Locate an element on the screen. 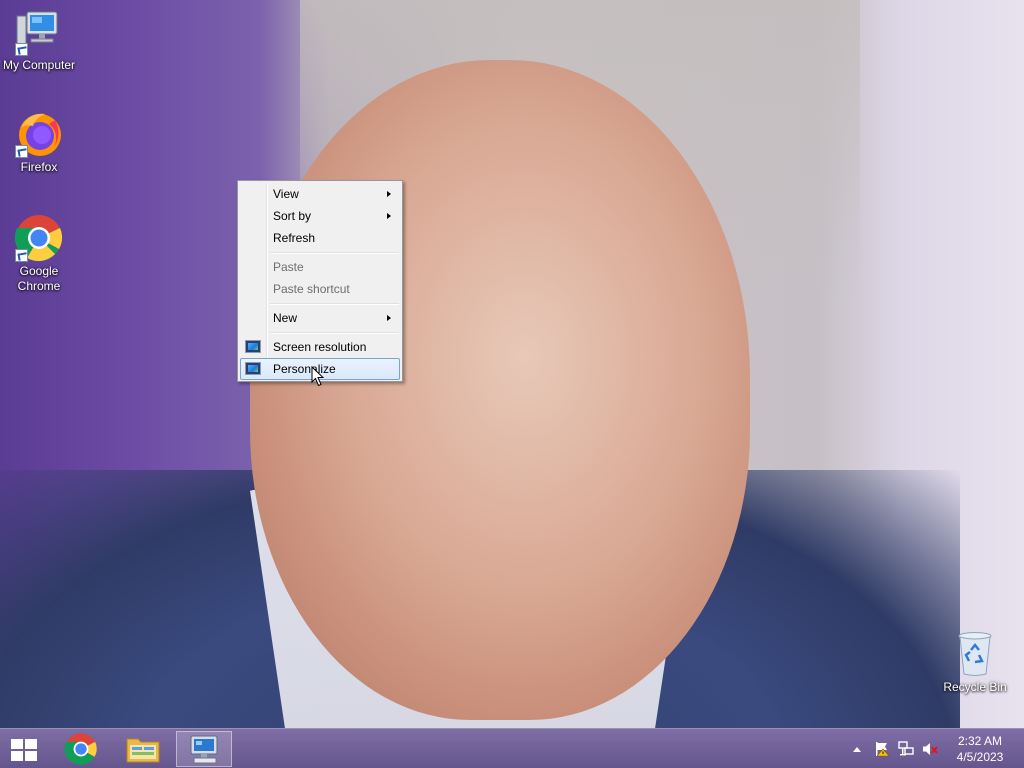 The image size is (1024, 768). desktop-icon-my-computer: My Computer is located at coordinates (39, 40).